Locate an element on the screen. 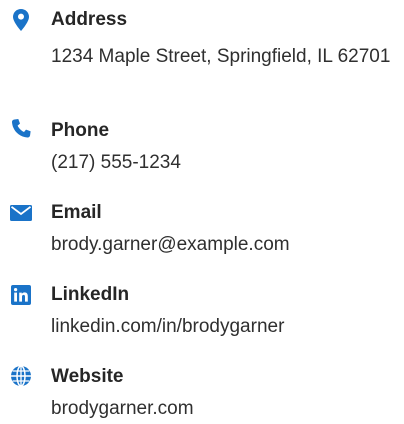 The height and width of the screenshot is (424, 404). website-label: Website is located at coordinates (87, 376).